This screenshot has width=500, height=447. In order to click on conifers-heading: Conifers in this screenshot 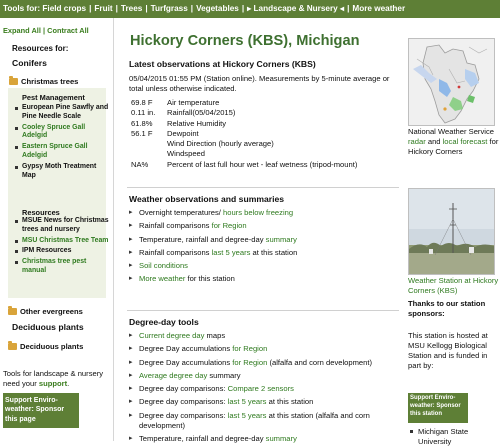, I will do `click(29, 63)`.